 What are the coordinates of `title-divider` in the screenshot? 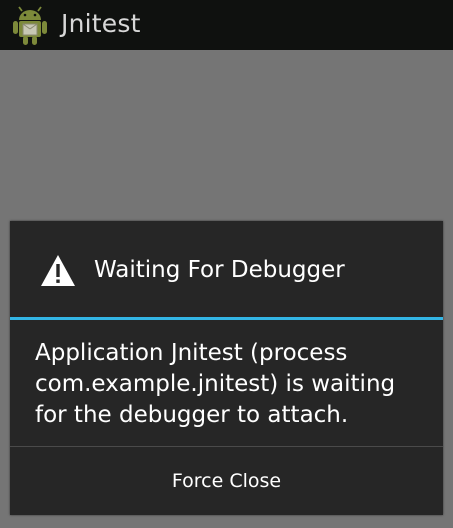 It's located at (226, 318).